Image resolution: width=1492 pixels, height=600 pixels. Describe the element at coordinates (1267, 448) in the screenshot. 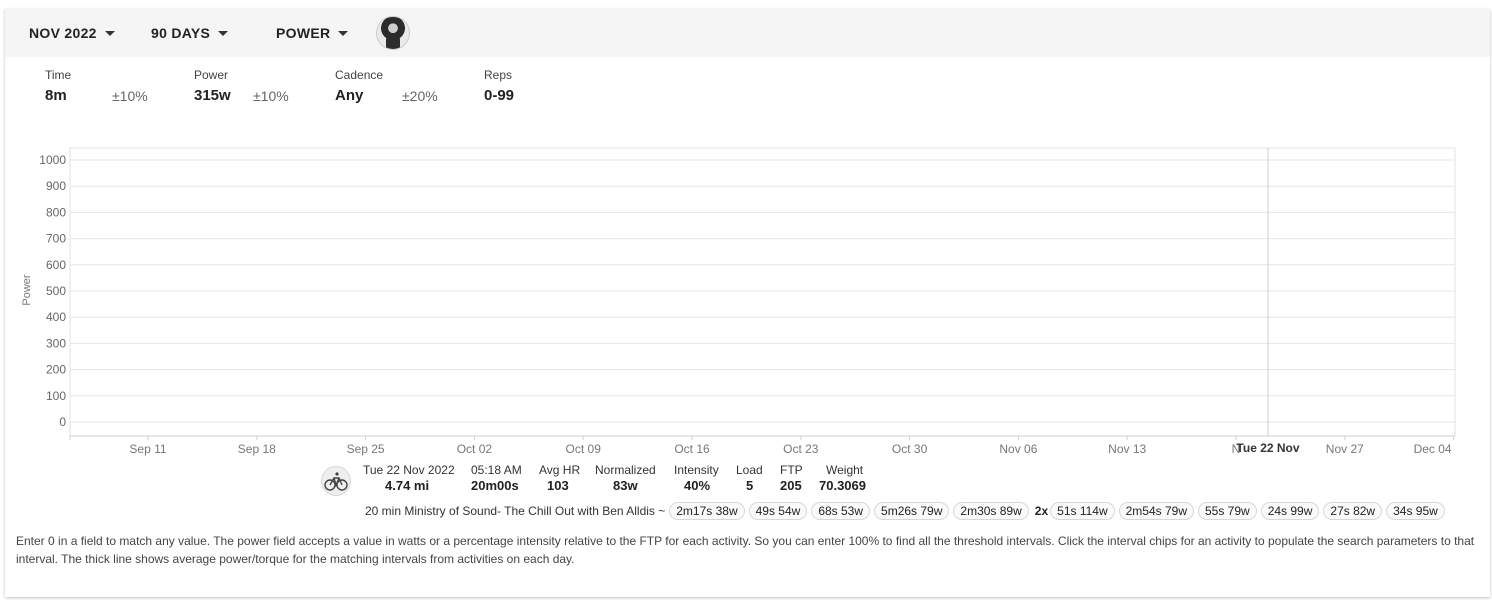

I see `cursor-label: Tue 22 Nov` at that location.